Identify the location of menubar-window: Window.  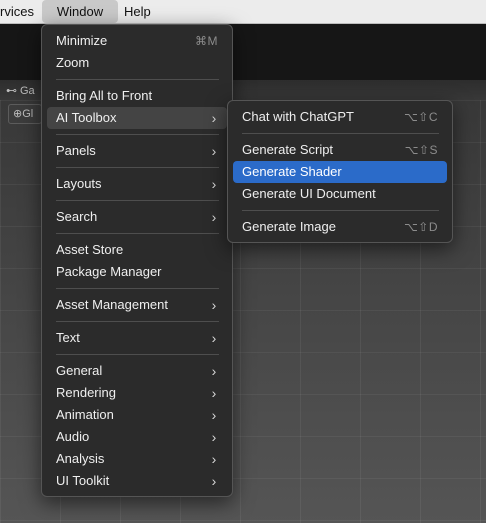
(80, 11).